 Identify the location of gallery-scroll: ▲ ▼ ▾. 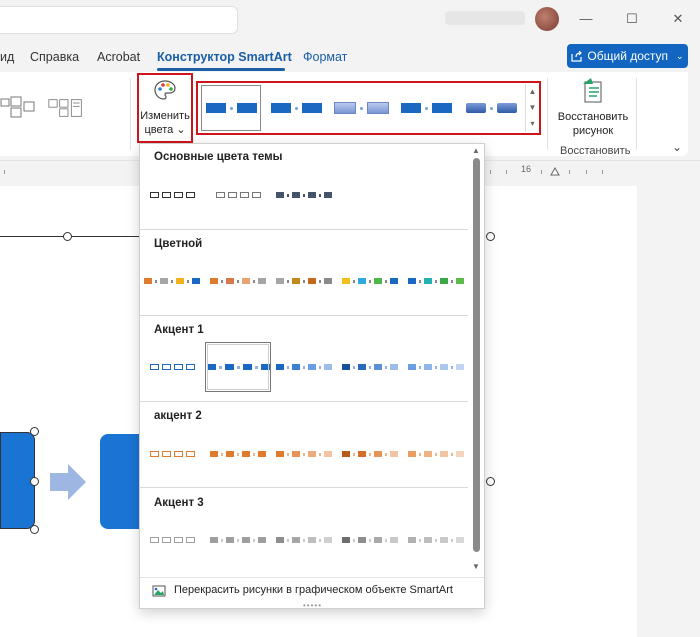
(532, 108).